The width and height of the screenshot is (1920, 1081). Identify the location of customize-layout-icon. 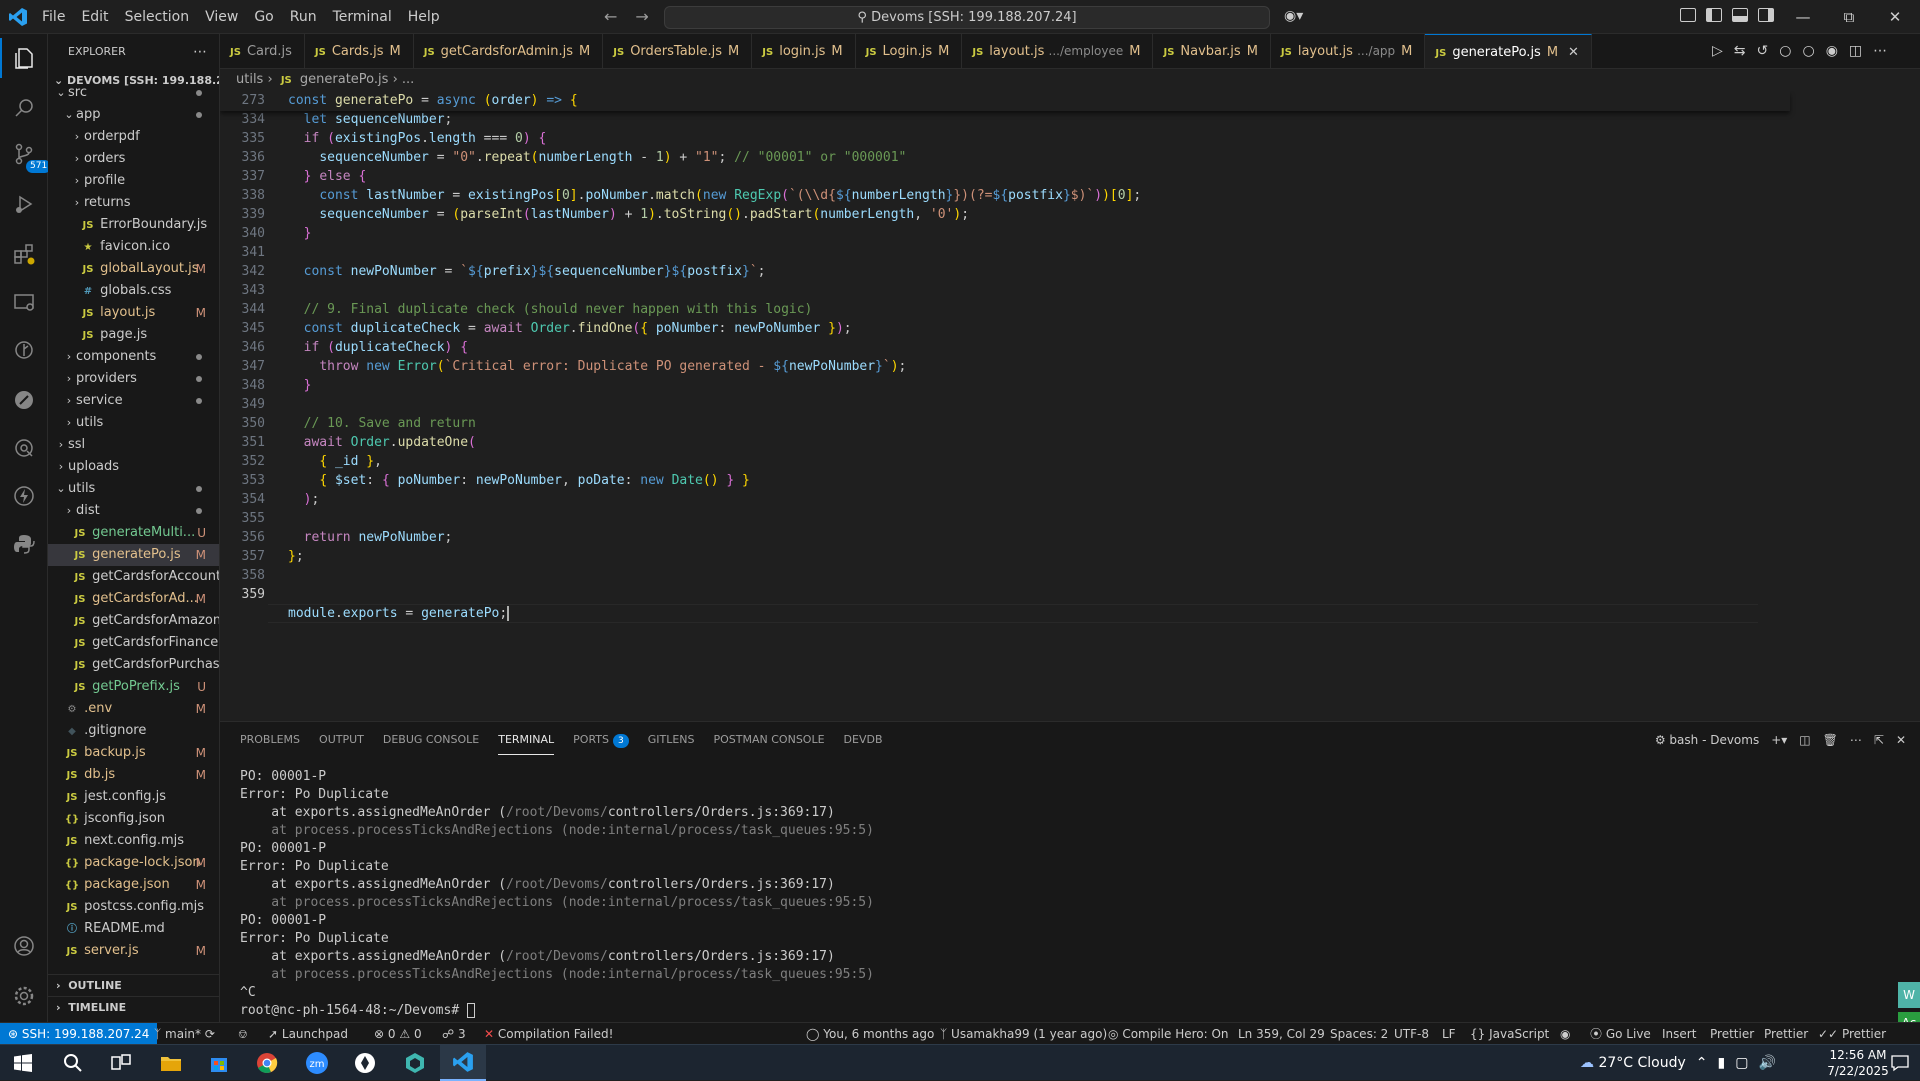
(1688, 15).